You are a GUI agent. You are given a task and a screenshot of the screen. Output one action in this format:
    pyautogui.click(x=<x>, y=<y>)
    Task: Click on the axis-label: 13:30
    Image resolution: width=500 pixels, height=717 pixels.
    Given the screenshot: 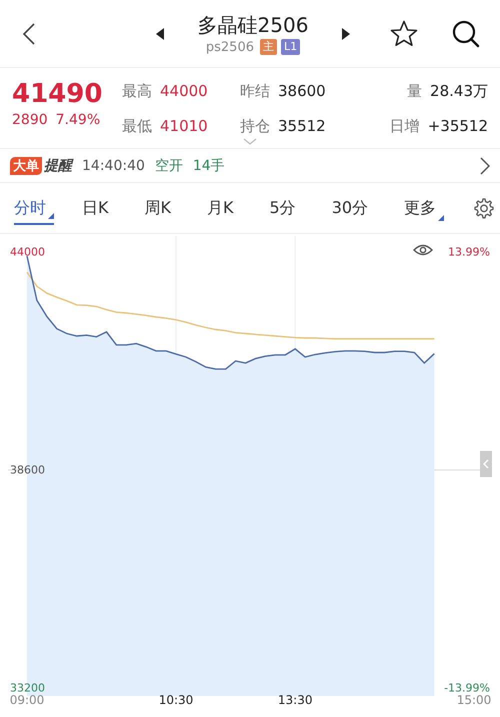 What is the action you would take?
    pyautogui.click(x=295, y=700)
    